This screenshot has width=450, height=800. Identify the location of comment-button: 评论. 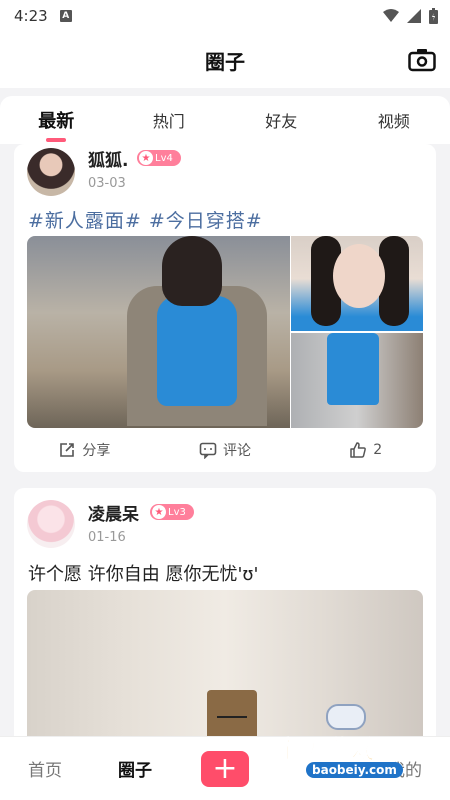
(225, 450).